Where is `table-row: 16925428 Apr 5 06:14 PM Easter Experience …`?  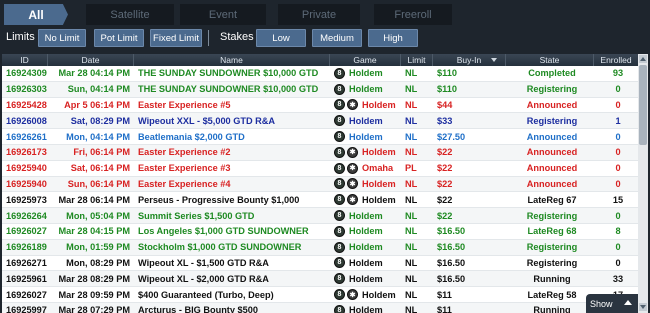
table-row: 16925428 Apr 5 06:14 PM Easter Experience … is located at coordinates (320, 106).